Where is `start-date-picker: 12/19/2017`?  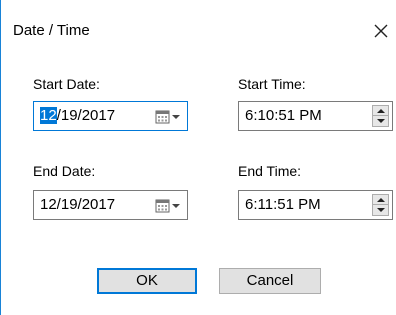
start-date-picker: 12/19/2017 is located at coordinates (110, 116).